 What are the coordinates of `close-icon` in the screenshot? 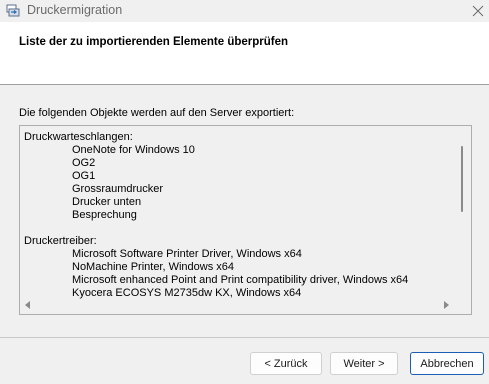 It's located at (478, 11).